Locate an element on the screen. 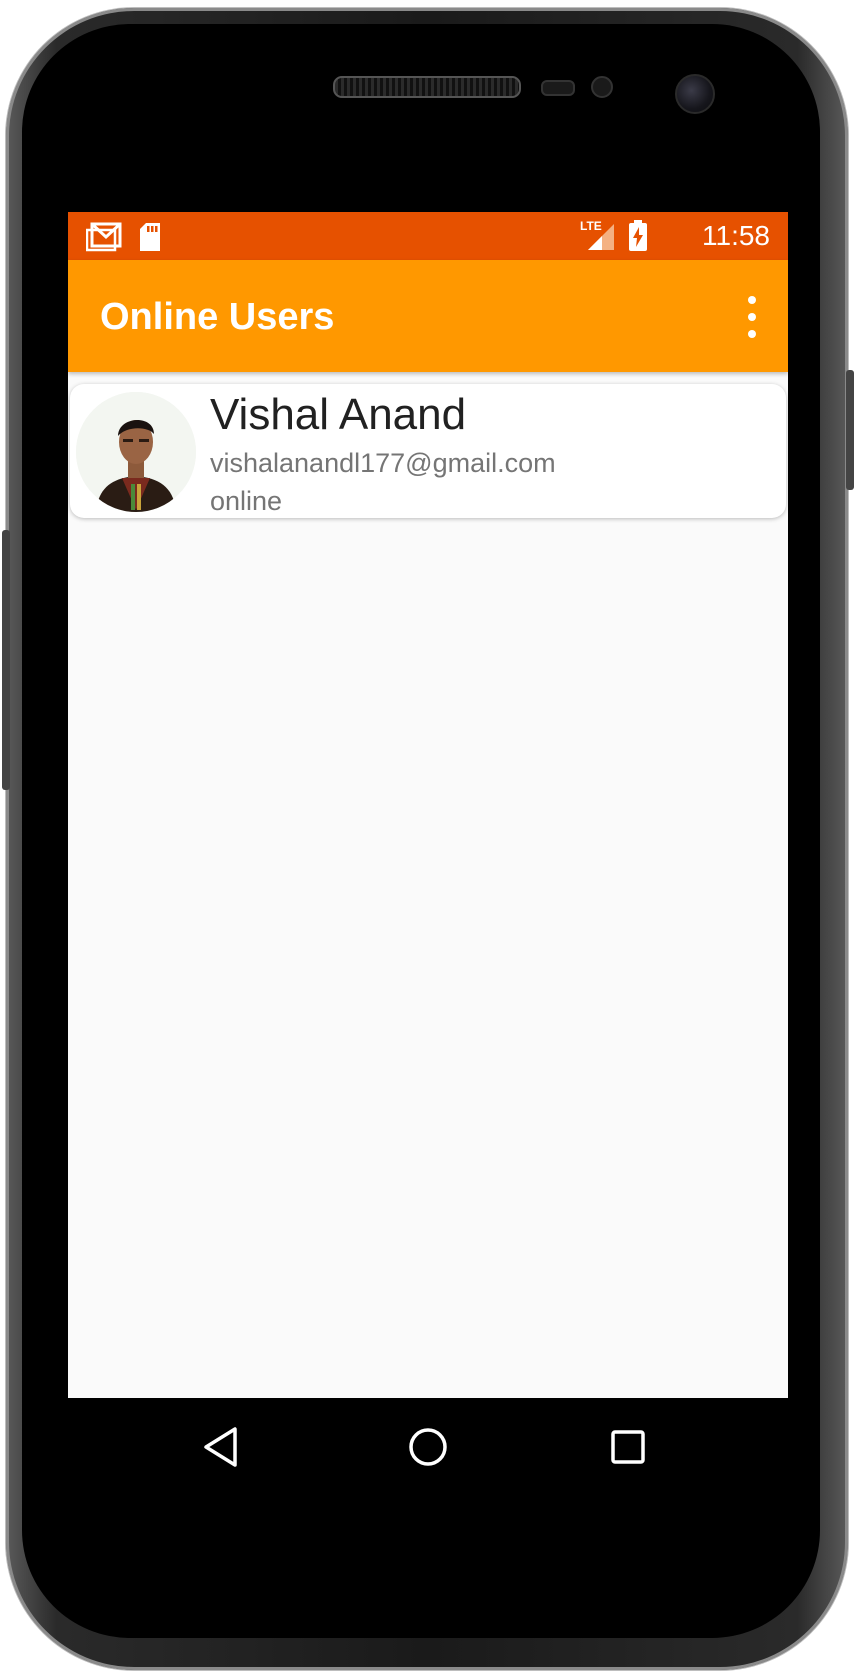 The width and height of the screenshot is (856, 1676). user-avatar is located at coordinates (136, 452).